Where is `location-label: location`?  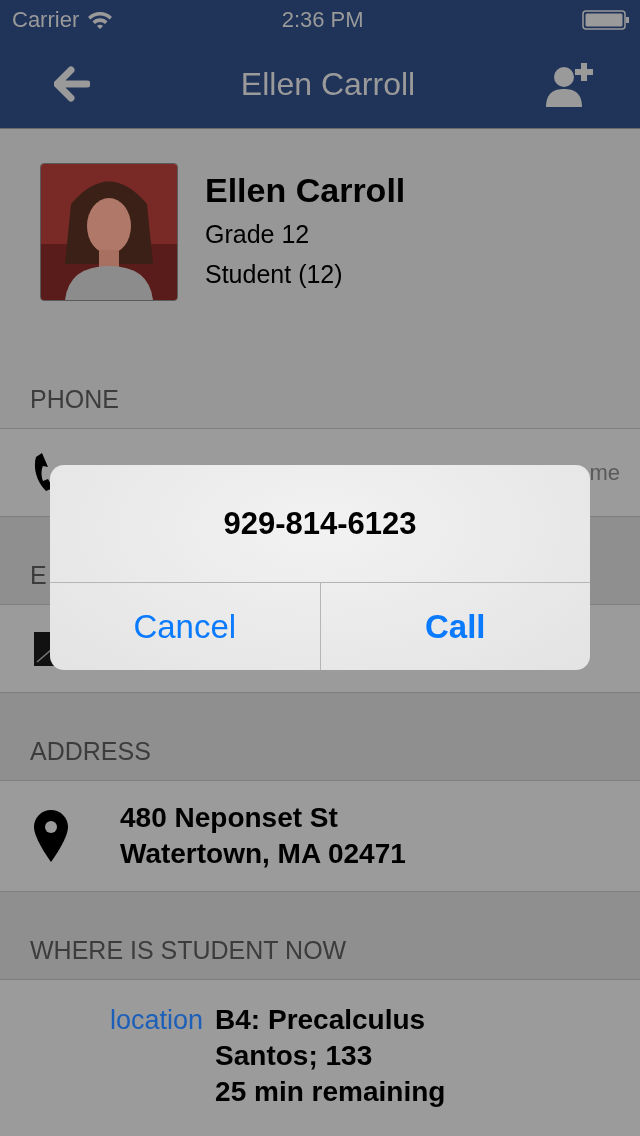 location-label: location is located at coordinates (157, 1020).